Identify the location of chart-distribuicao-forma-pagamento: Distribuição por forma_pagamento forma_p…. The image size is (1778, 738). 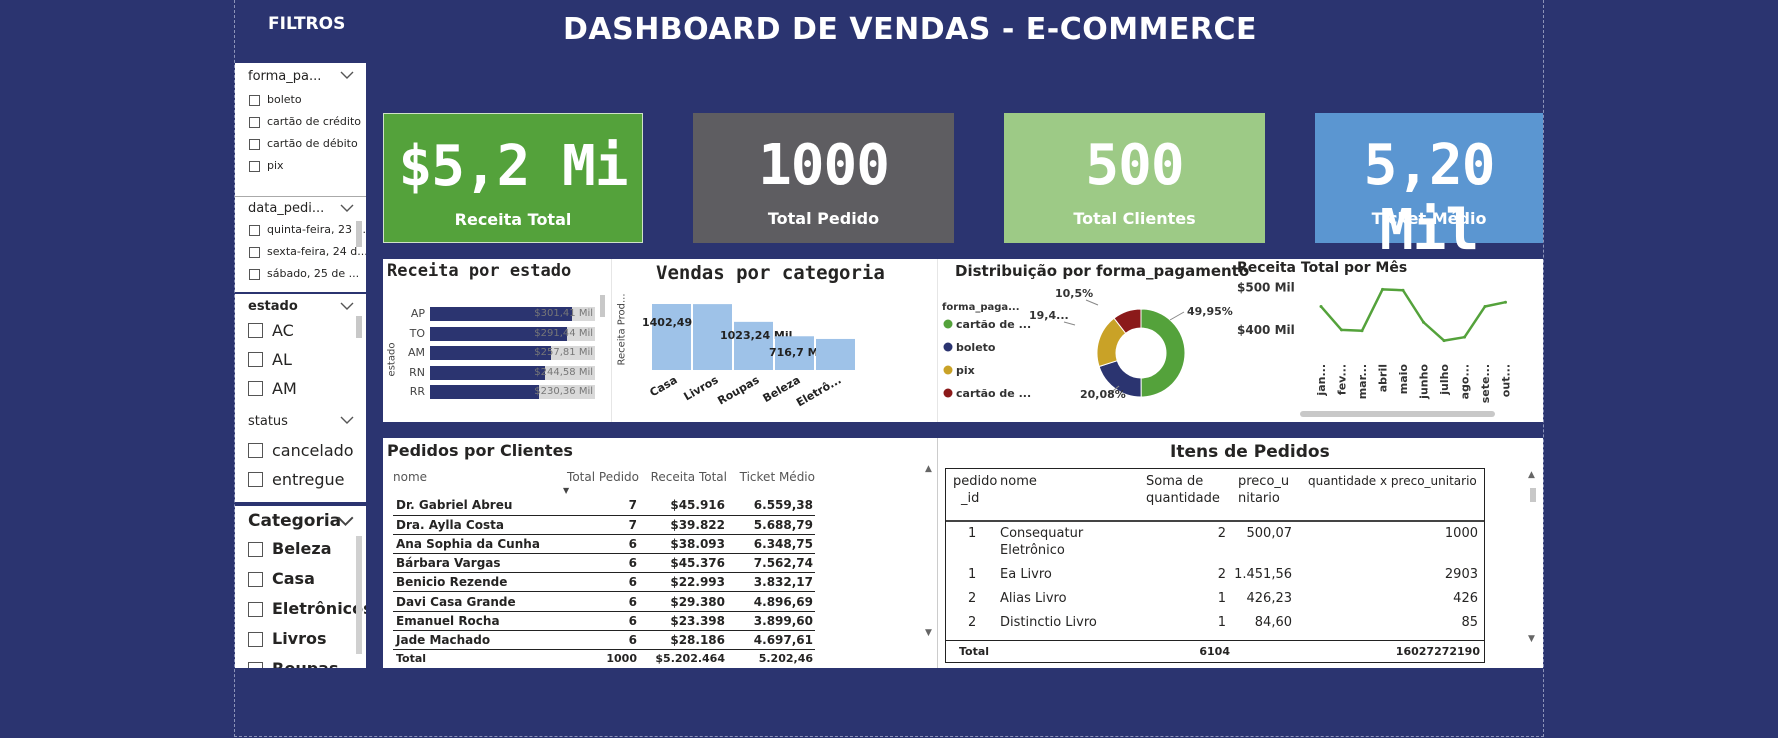
(1093, 340).